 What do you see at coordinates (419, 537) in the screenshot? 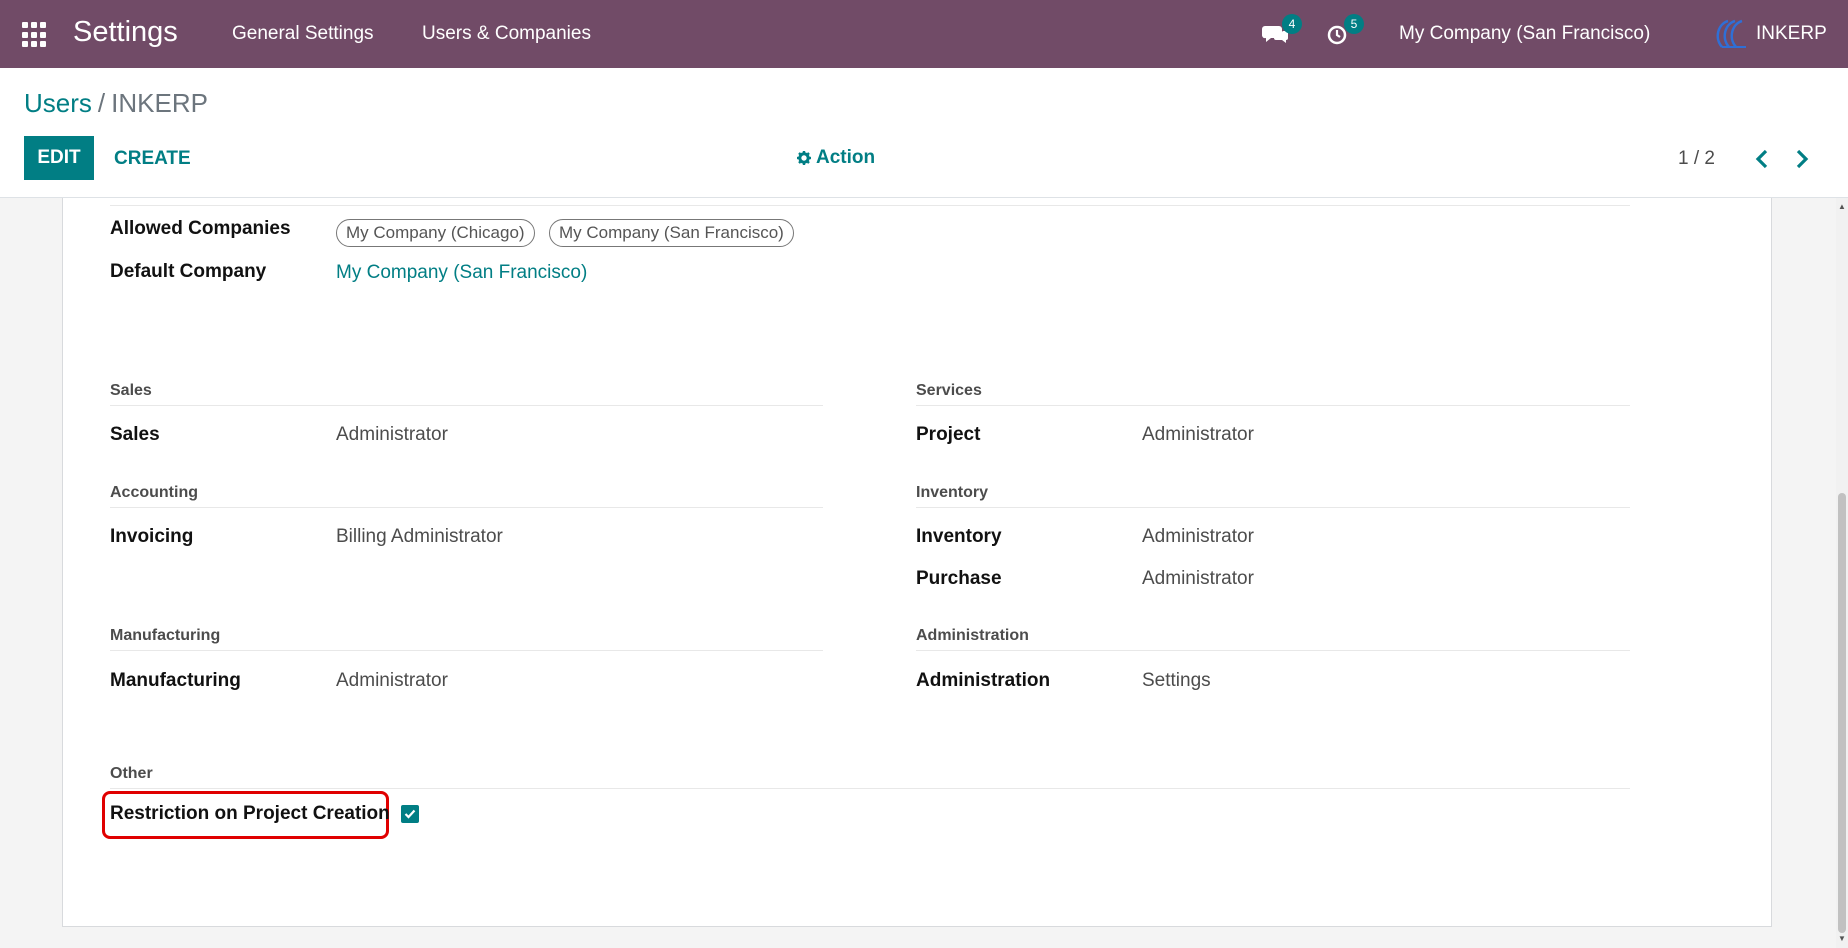
I see `invoicing-value: Billing Administrator` at bounding box center [419, 537].